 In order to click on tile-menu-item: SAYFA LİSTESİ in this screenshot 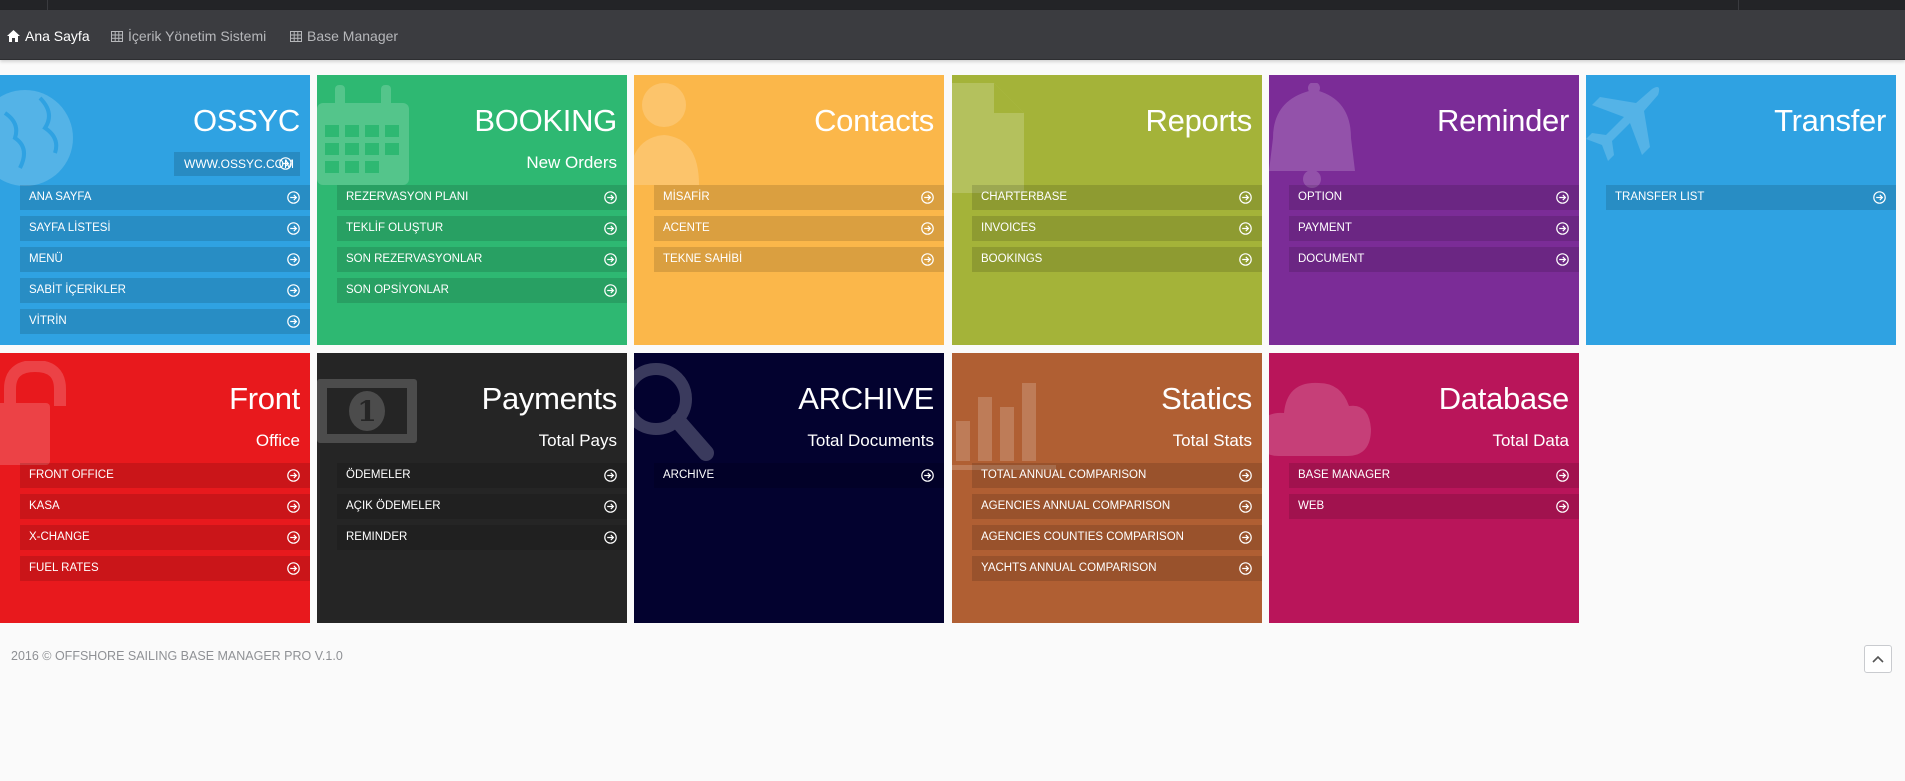, I will do `click(165, 228)`.